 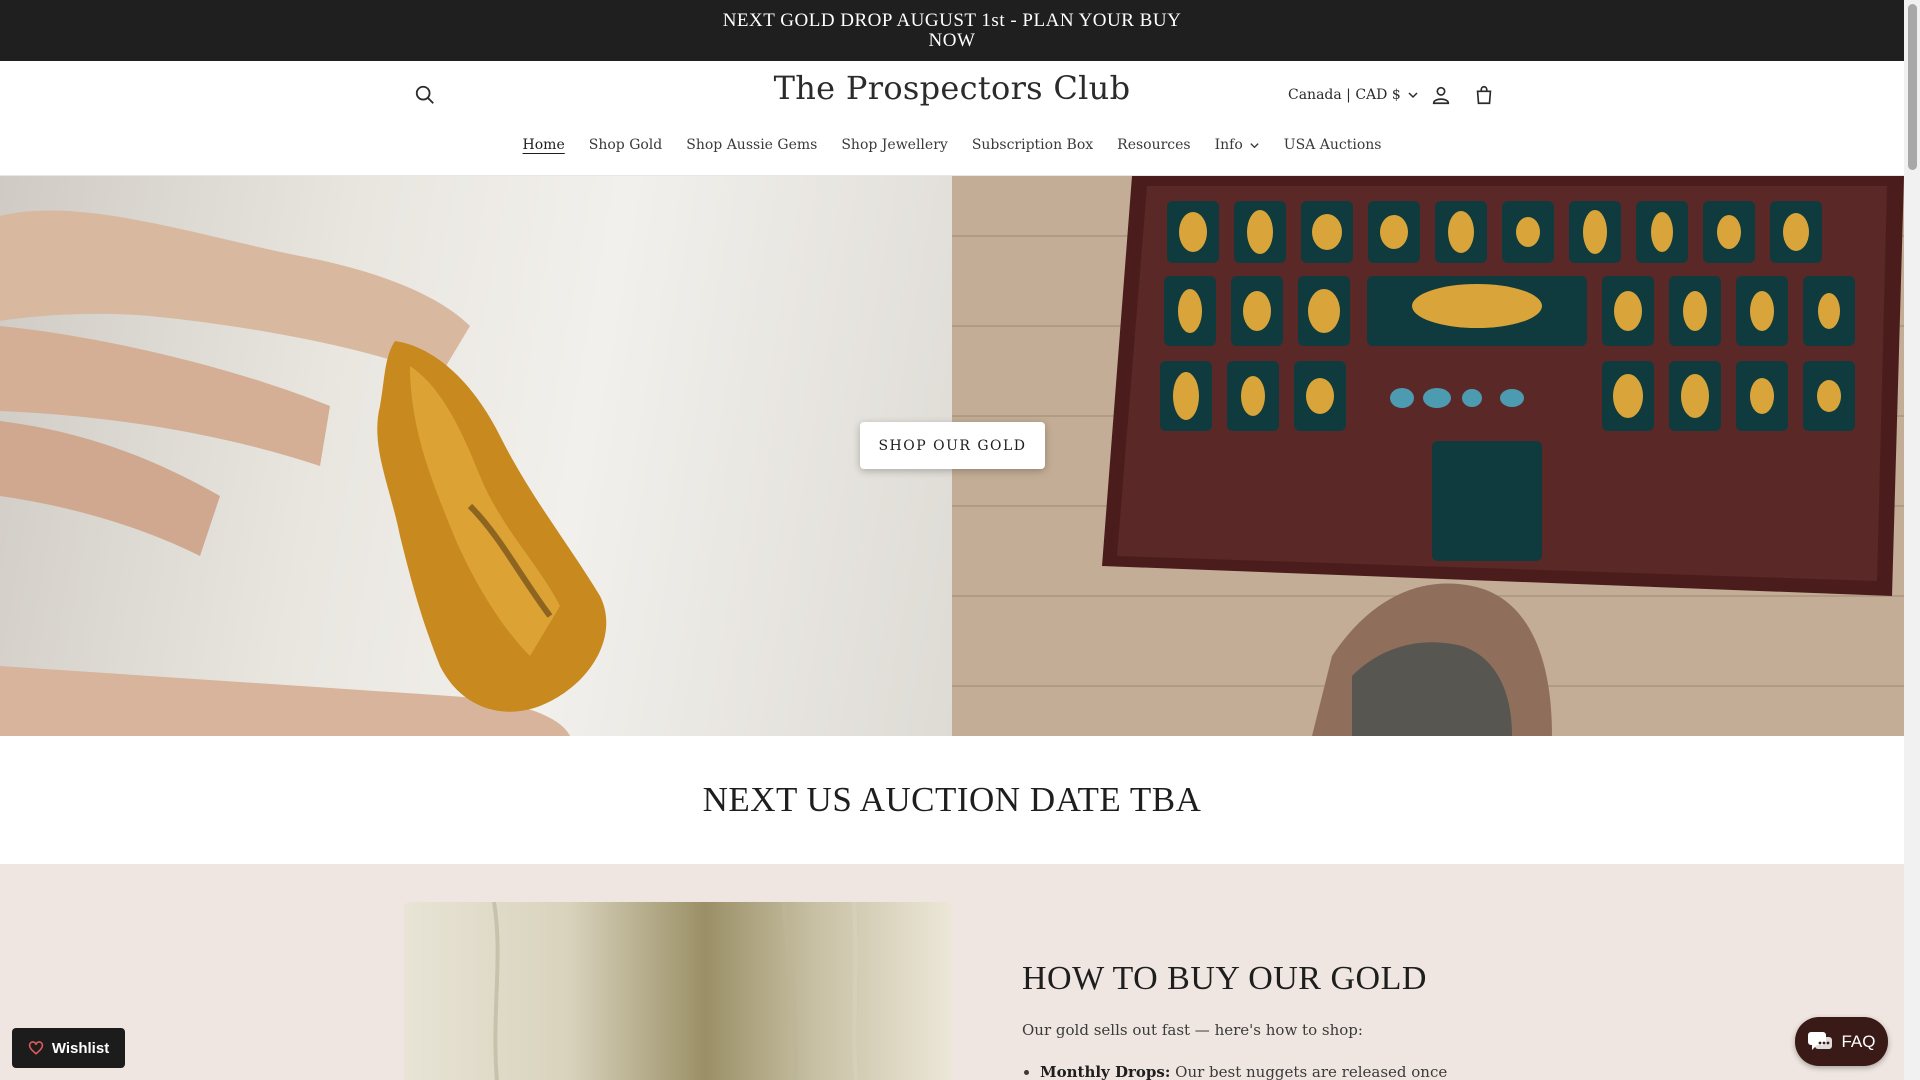 What do you see at coordinates (35, 1048) in the screenshot?
I see `heart-icon` at bounding box center [35, 1048].